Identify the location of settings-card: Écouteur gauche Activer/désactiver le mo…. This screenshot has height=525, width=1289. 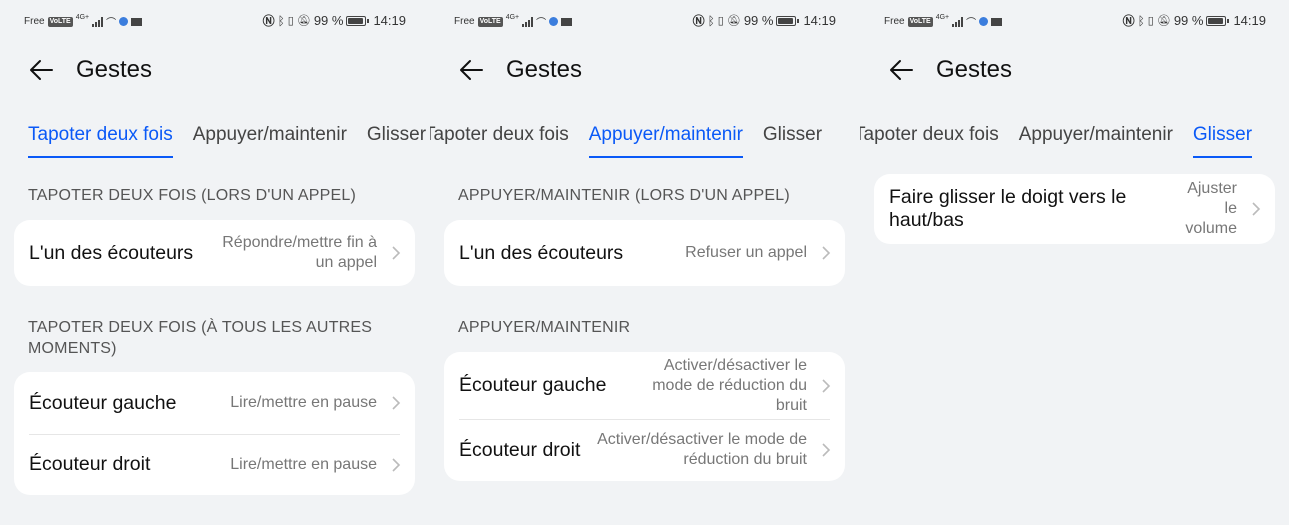
(644, 416).